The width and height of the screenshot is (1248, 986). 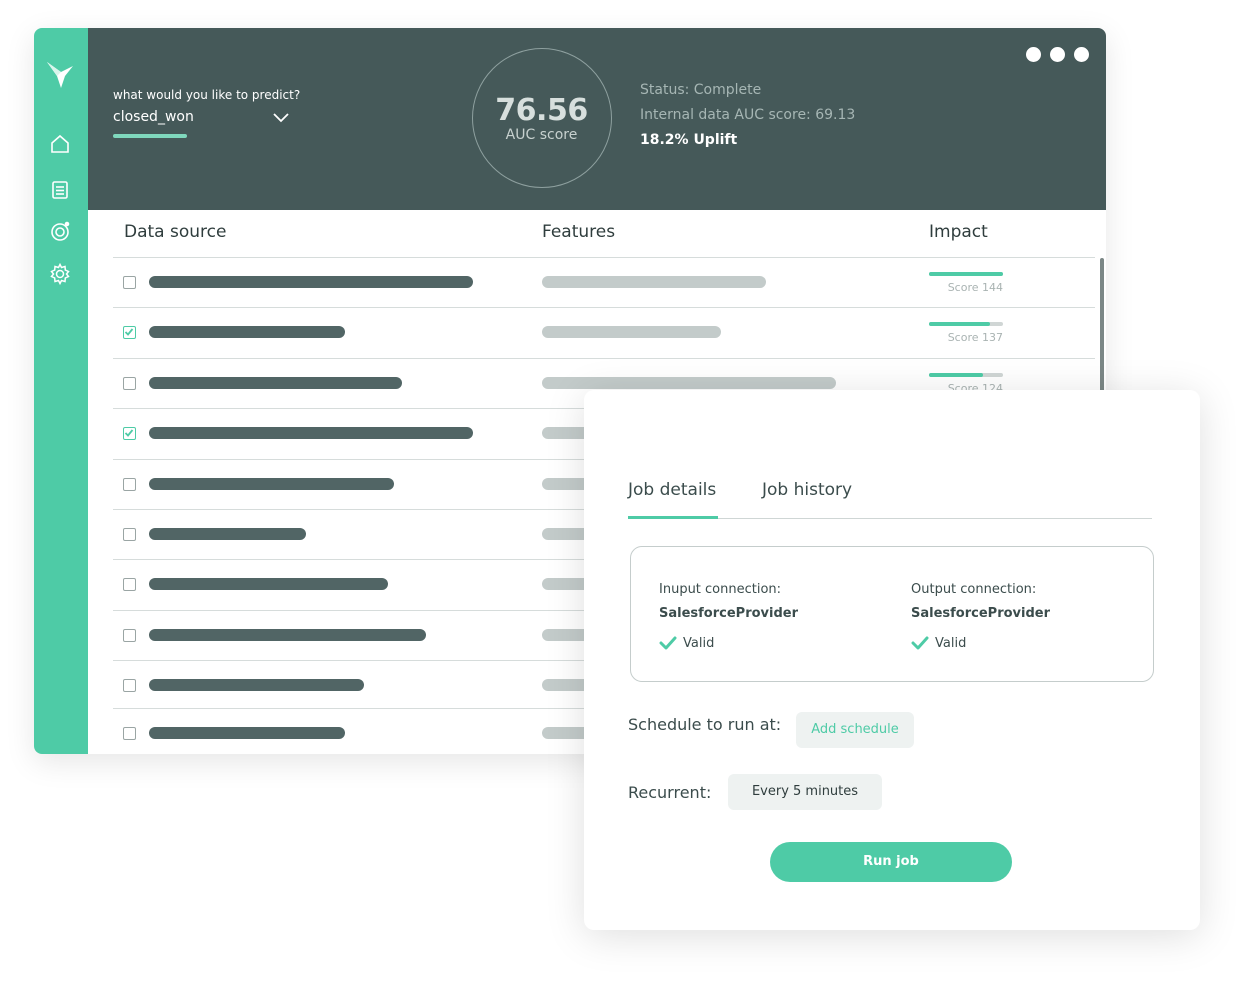 What do you see at coordinates (207, 95) in the screenshot?
I see `predict-question: what would you like to predict?` at bounding box center [207, 95].